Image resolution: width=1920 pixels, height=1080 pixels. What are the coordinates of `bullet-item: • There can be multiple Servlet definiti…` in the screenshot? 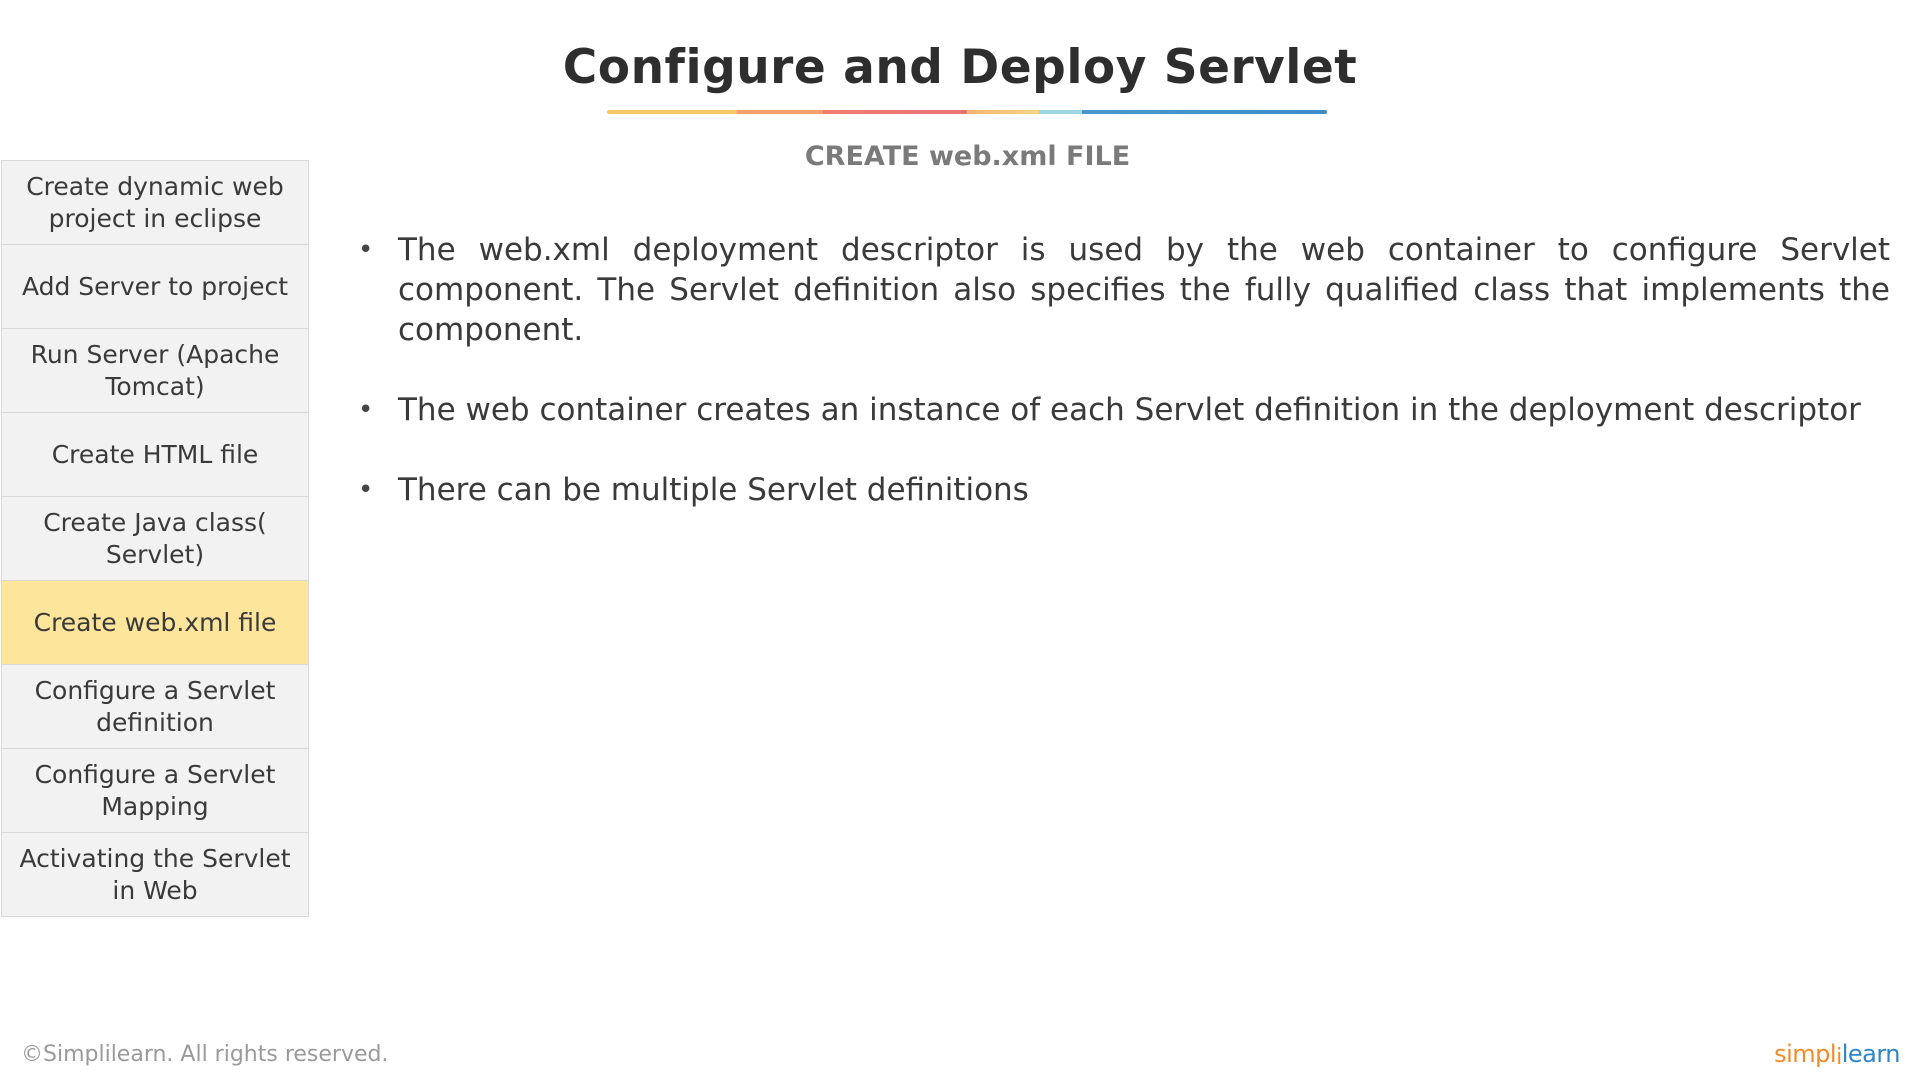 It's located at (1120, 490).